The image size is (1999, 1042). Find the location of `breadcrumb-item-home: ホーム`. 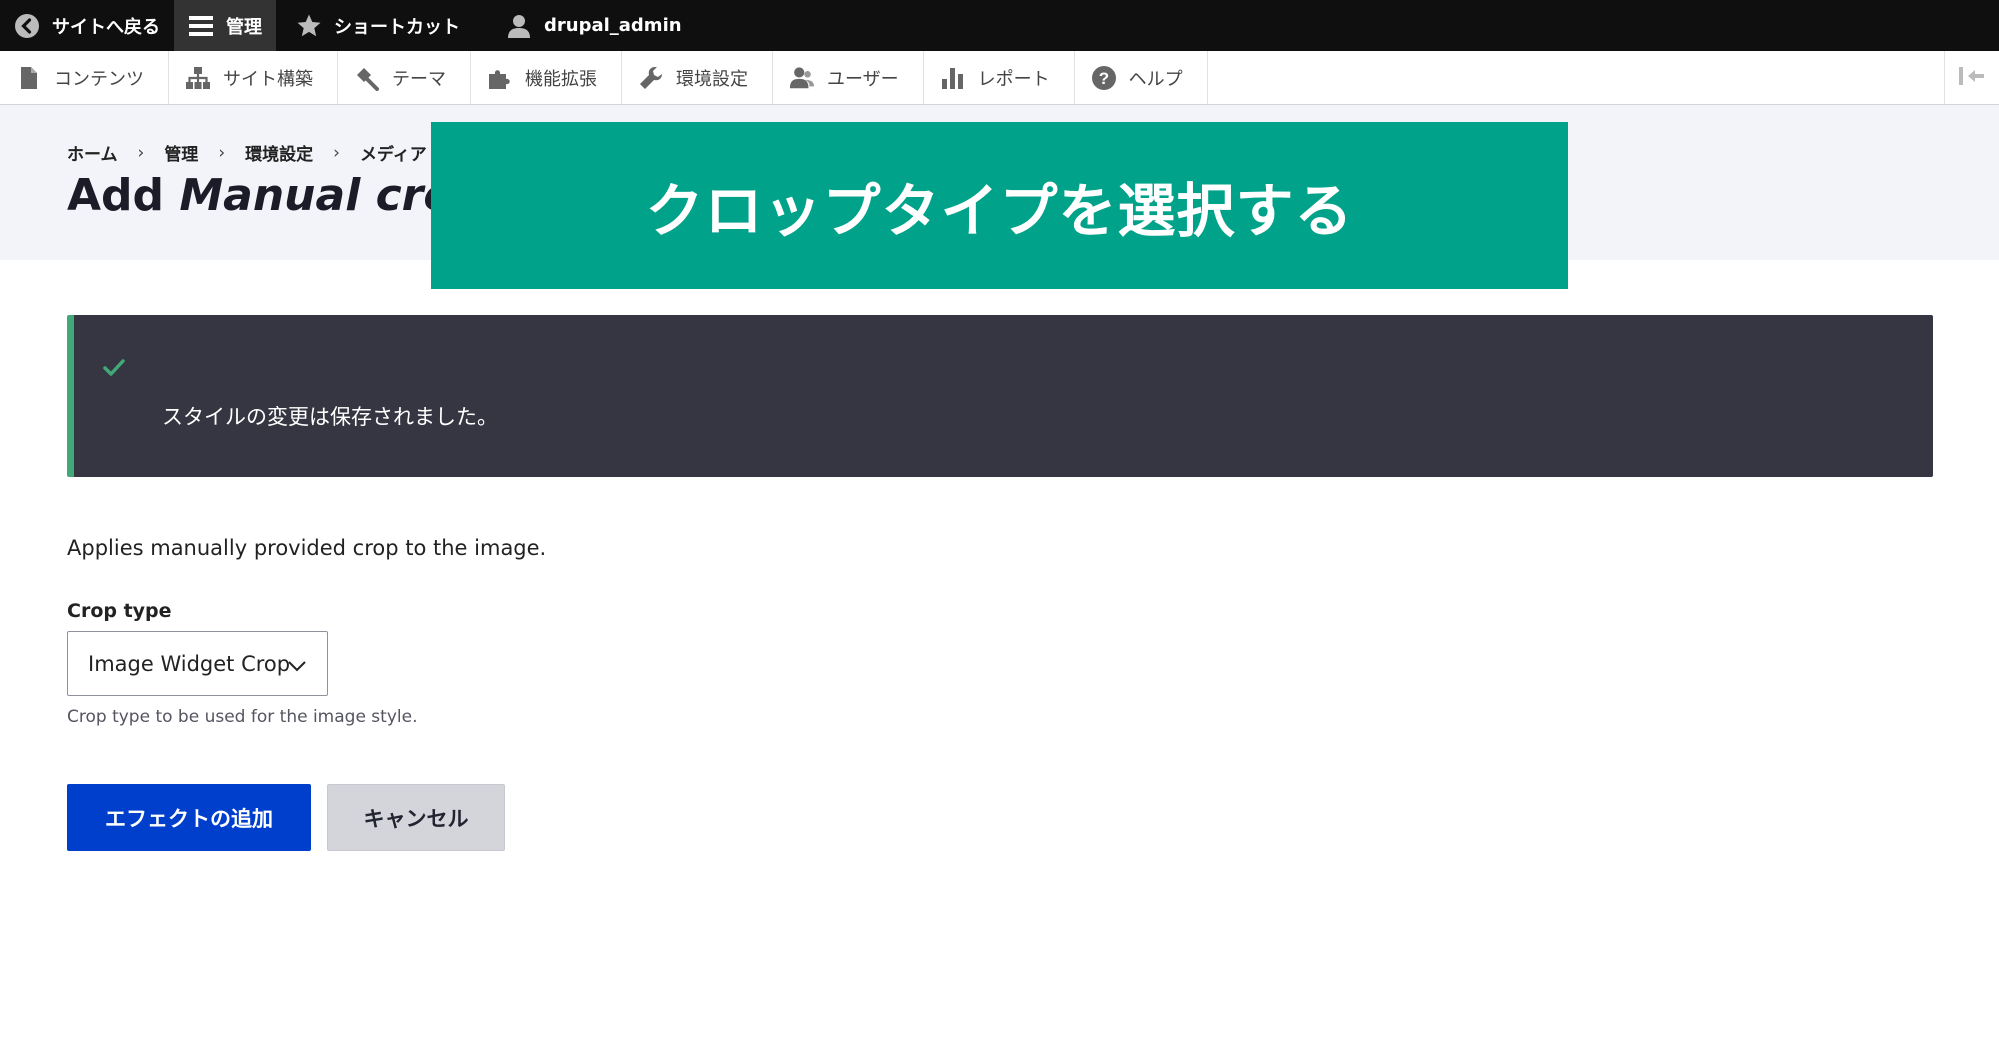

breadcrumb-item-home: ホーム is located at coordinates (92, 152).